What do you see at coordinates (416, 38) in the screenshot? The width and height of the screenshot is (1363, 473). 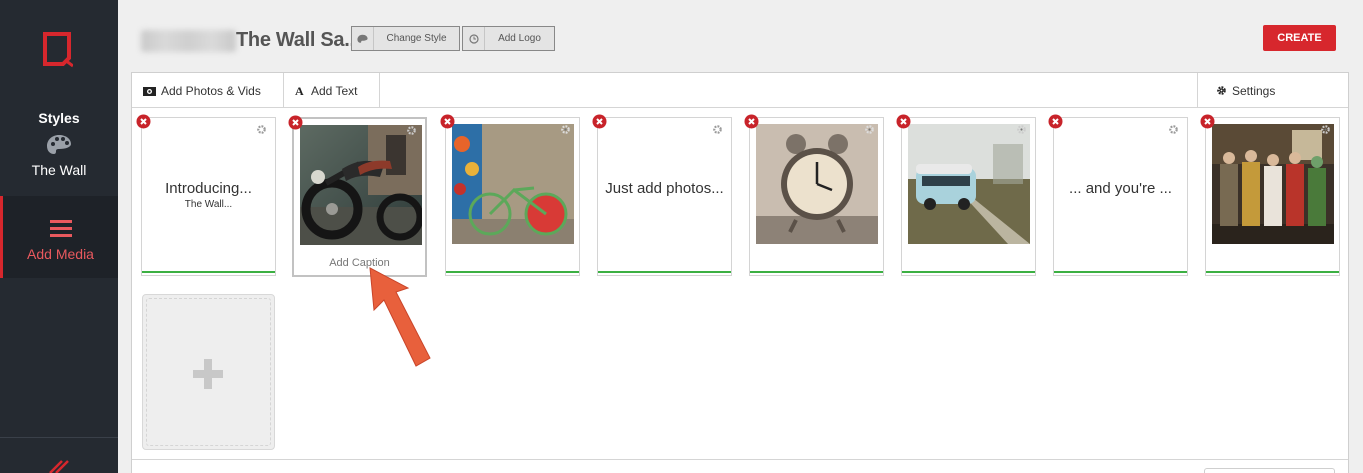 I see `change-style-label: Change Style` at bounding box center [416, 38].